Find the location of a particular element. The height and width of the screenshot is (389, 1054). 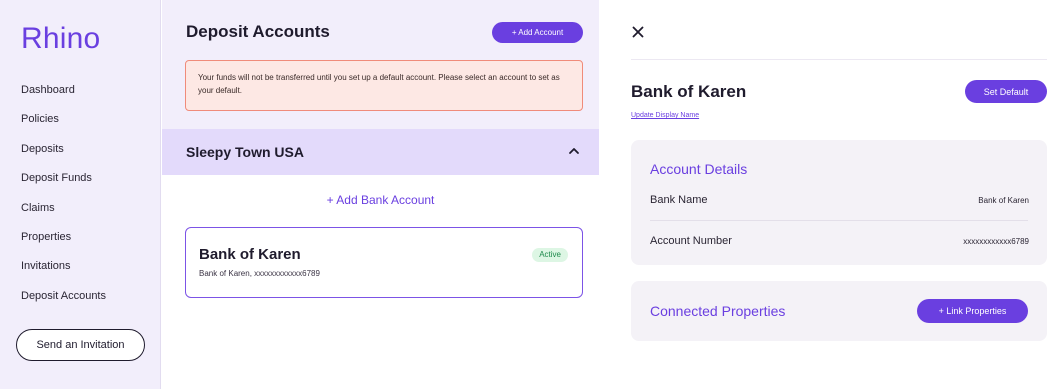

logo: Rhino is located at coordinates (61, 38).